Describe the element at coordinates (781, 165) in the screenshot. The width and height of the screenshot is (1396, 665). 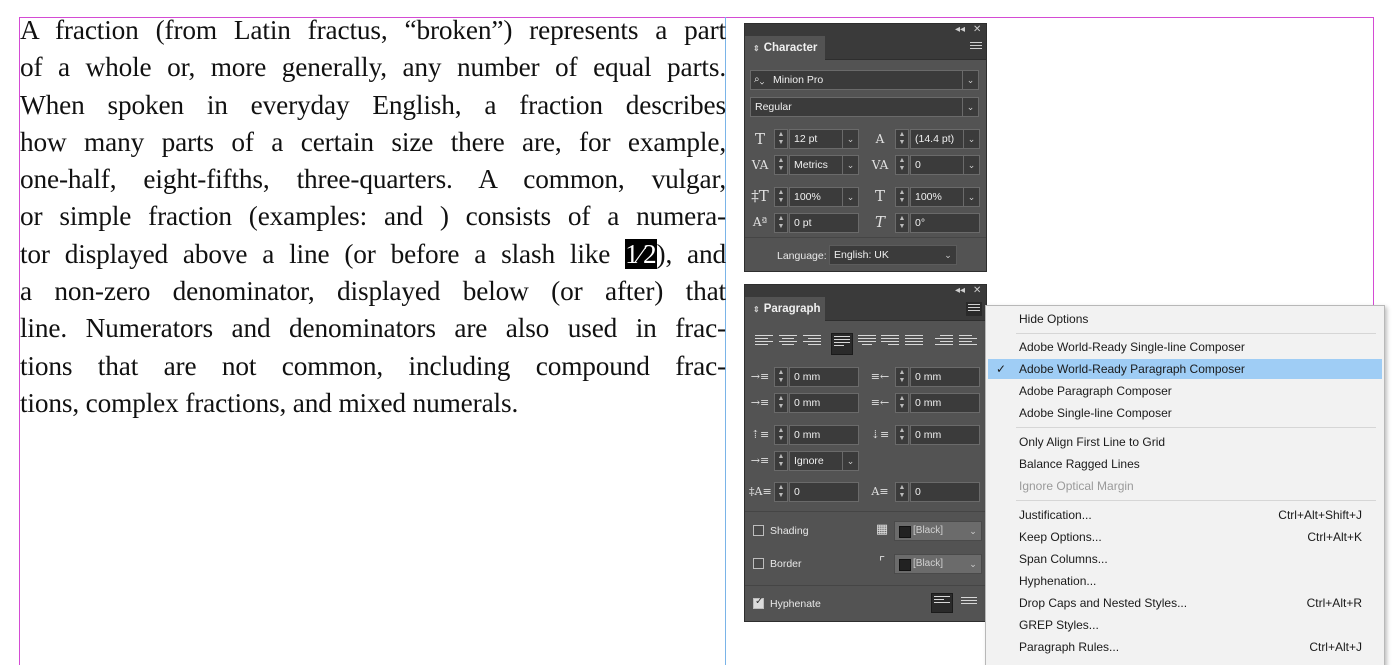
I see `kerning-stepper: ▲ ▼` at that location.